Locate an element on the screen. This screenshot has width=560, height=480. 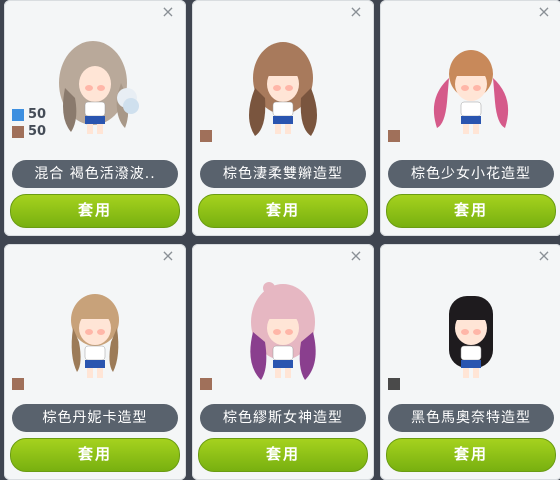
hair-name: 棕色繆斯女神造型 is located at coordinates (283, 418).